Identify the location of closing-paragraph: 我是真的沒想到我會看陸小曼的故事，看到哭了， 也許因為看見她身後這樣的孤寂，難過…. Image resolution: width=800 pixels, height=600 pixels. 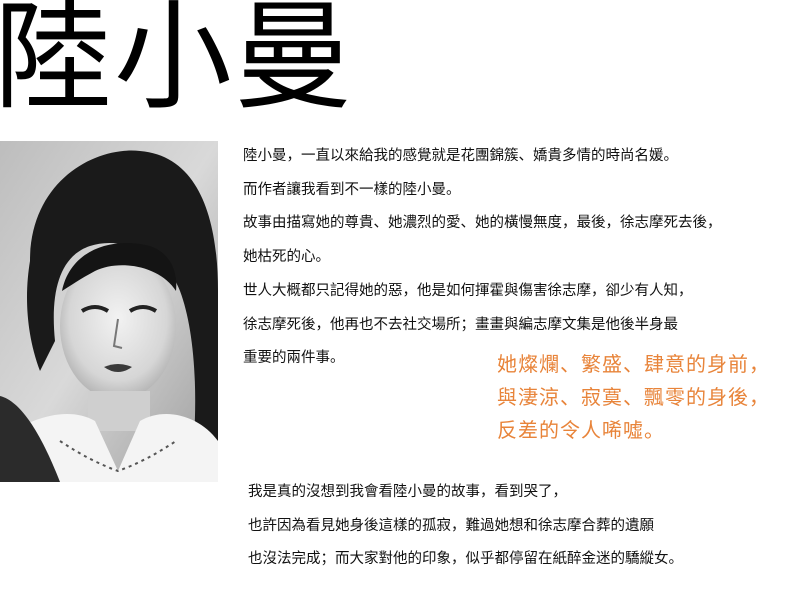
(523, 526).